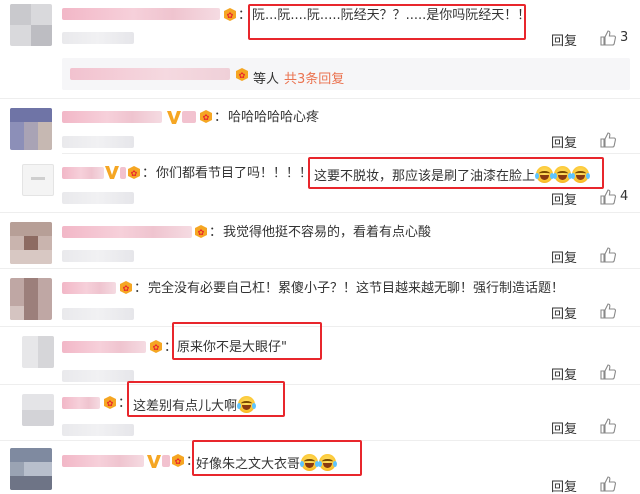 The width and height of the screenshot is (640, 494). What do you see at coordinates (234, 173) in the screenshot?
I see `comment-text-prefix: 你们都看节目了吗！！！！` at bounding box center [234, 173].